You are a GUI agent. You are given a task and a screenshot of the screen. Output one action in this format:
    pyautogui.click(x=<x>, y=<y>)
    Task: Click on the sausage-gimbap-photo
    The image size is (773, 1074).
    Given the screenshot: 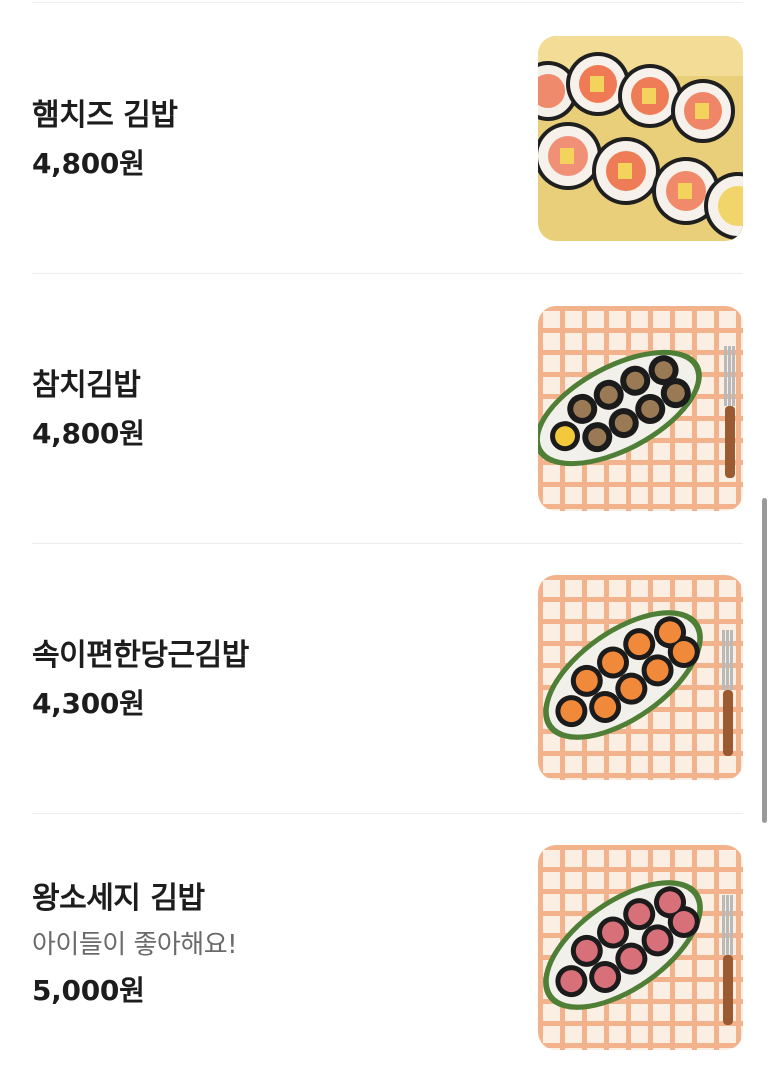 What is the action you would take?
    pyautogui.click(x=640, y=947)
    